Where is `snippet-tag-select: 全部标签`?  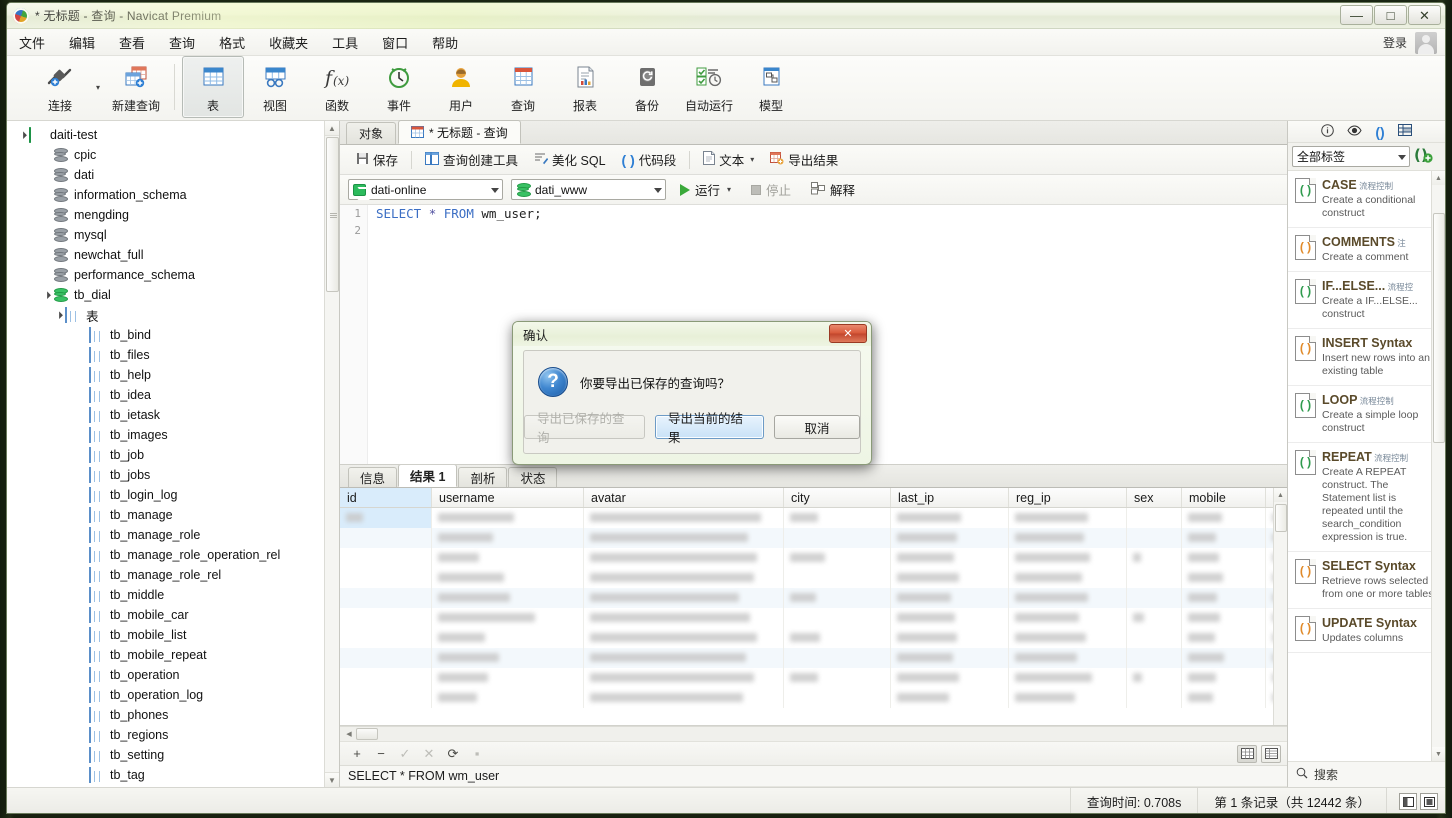
snippet-tag-select: 全部标签 is located at coordinates (1351, 156).